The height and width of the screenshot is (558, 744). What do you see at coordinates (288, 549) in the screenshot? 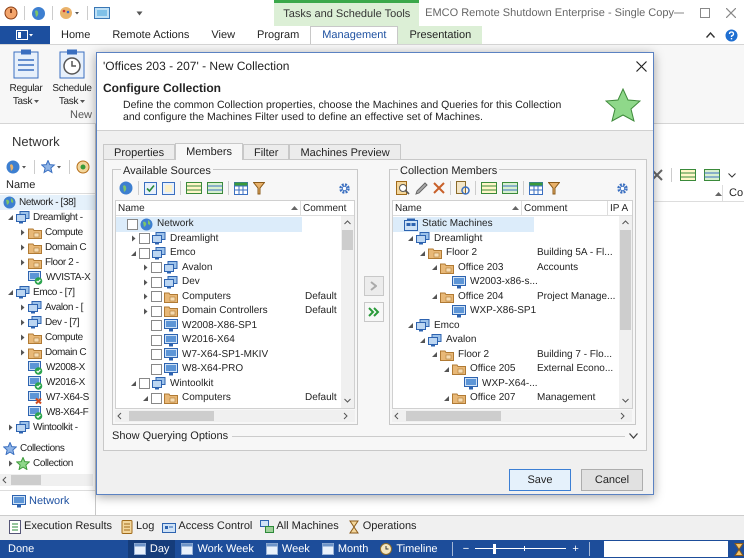
I see `view-button: Week` at bounding box center [288, 549].